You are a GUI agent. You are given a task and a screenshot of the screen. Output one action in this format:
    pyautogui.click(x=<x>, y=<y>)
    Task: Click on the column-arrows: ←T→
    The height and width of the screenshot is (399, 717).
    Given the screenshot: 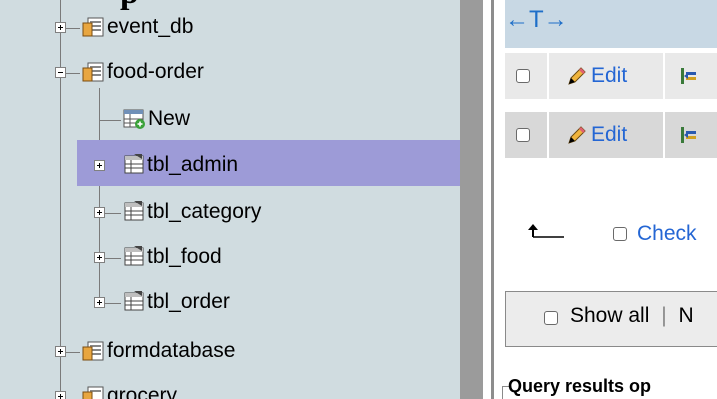 What is the action you would take?
    pyautogui.click(x=536, y=20)
    